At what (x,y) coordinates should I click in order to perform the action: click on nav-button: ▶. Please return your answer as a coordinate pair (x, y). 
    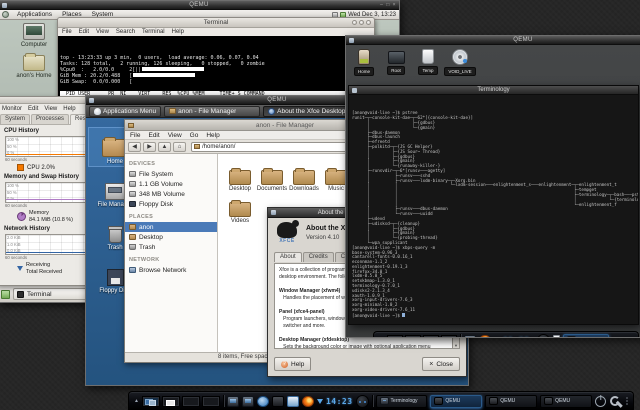
    Looking at the image, I should click on (149, 146).